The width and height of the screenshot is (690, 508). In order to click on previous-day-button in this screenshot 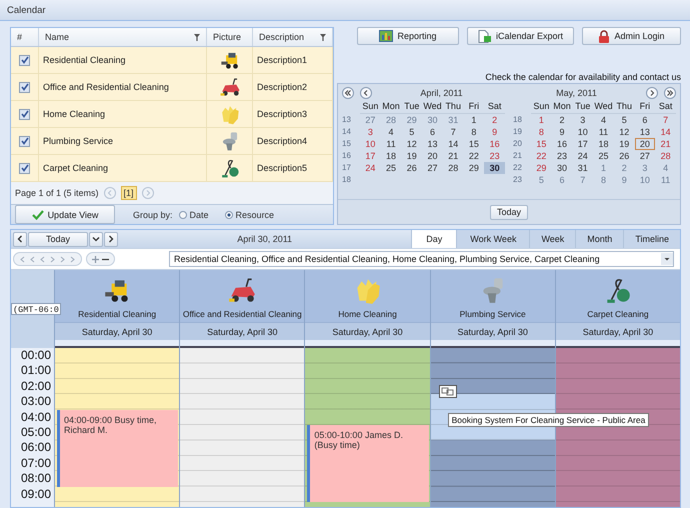, I will do `click(20, 239)`.